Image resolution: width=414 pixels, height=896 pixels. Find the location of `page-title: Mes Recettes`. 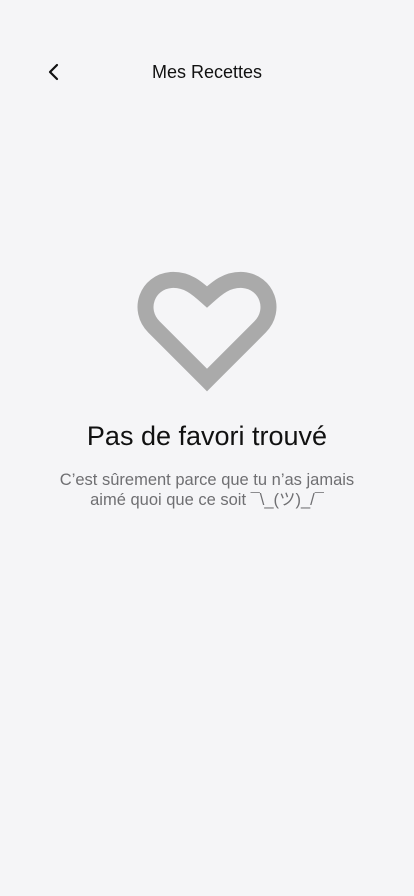

page-title: Mes Recettes is located at coordinates (207, 72).